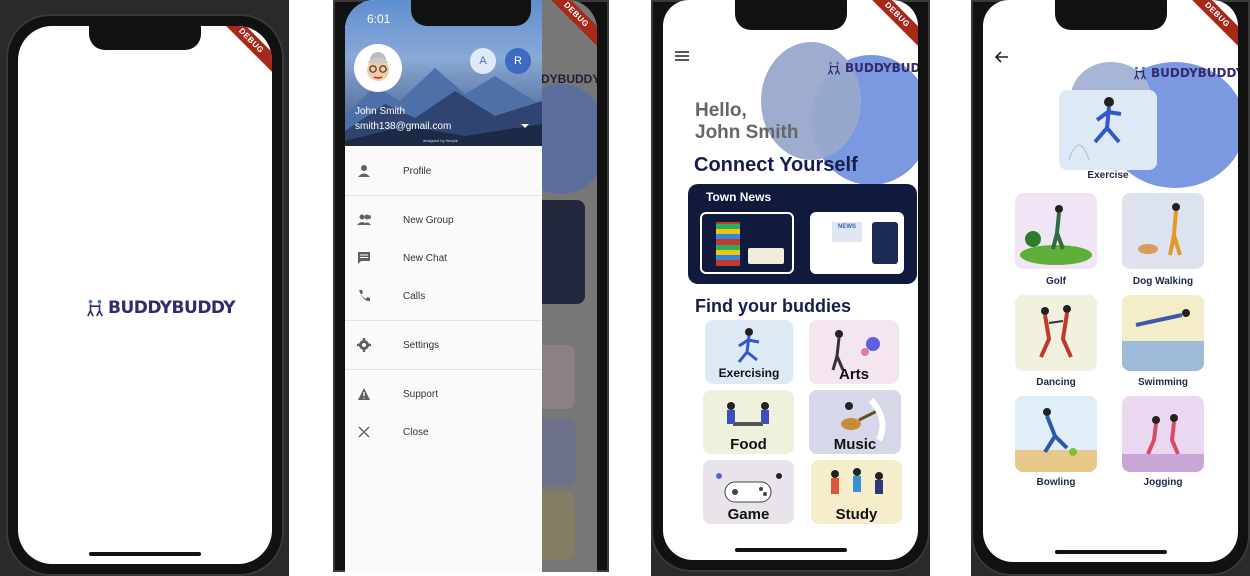  What do you see at coordinates (1163, 443) in the screenshot?
I see `jogging-illustration` at bounding box center [1163, 443].